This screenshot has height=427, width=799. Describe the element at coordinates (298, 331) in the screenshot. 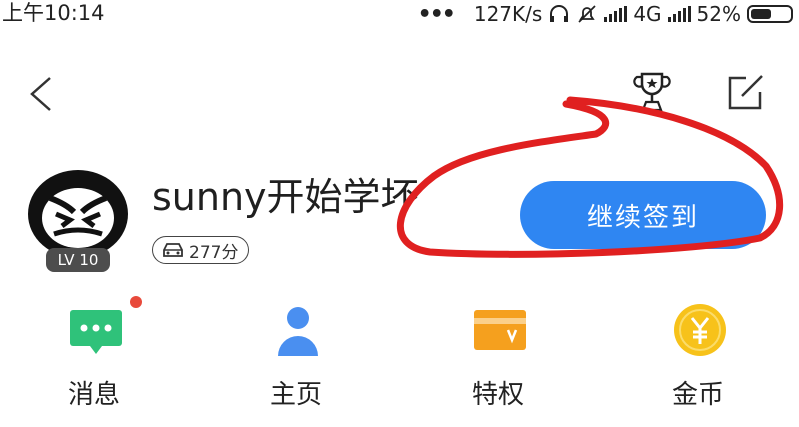

I see `person-icon` at that location.